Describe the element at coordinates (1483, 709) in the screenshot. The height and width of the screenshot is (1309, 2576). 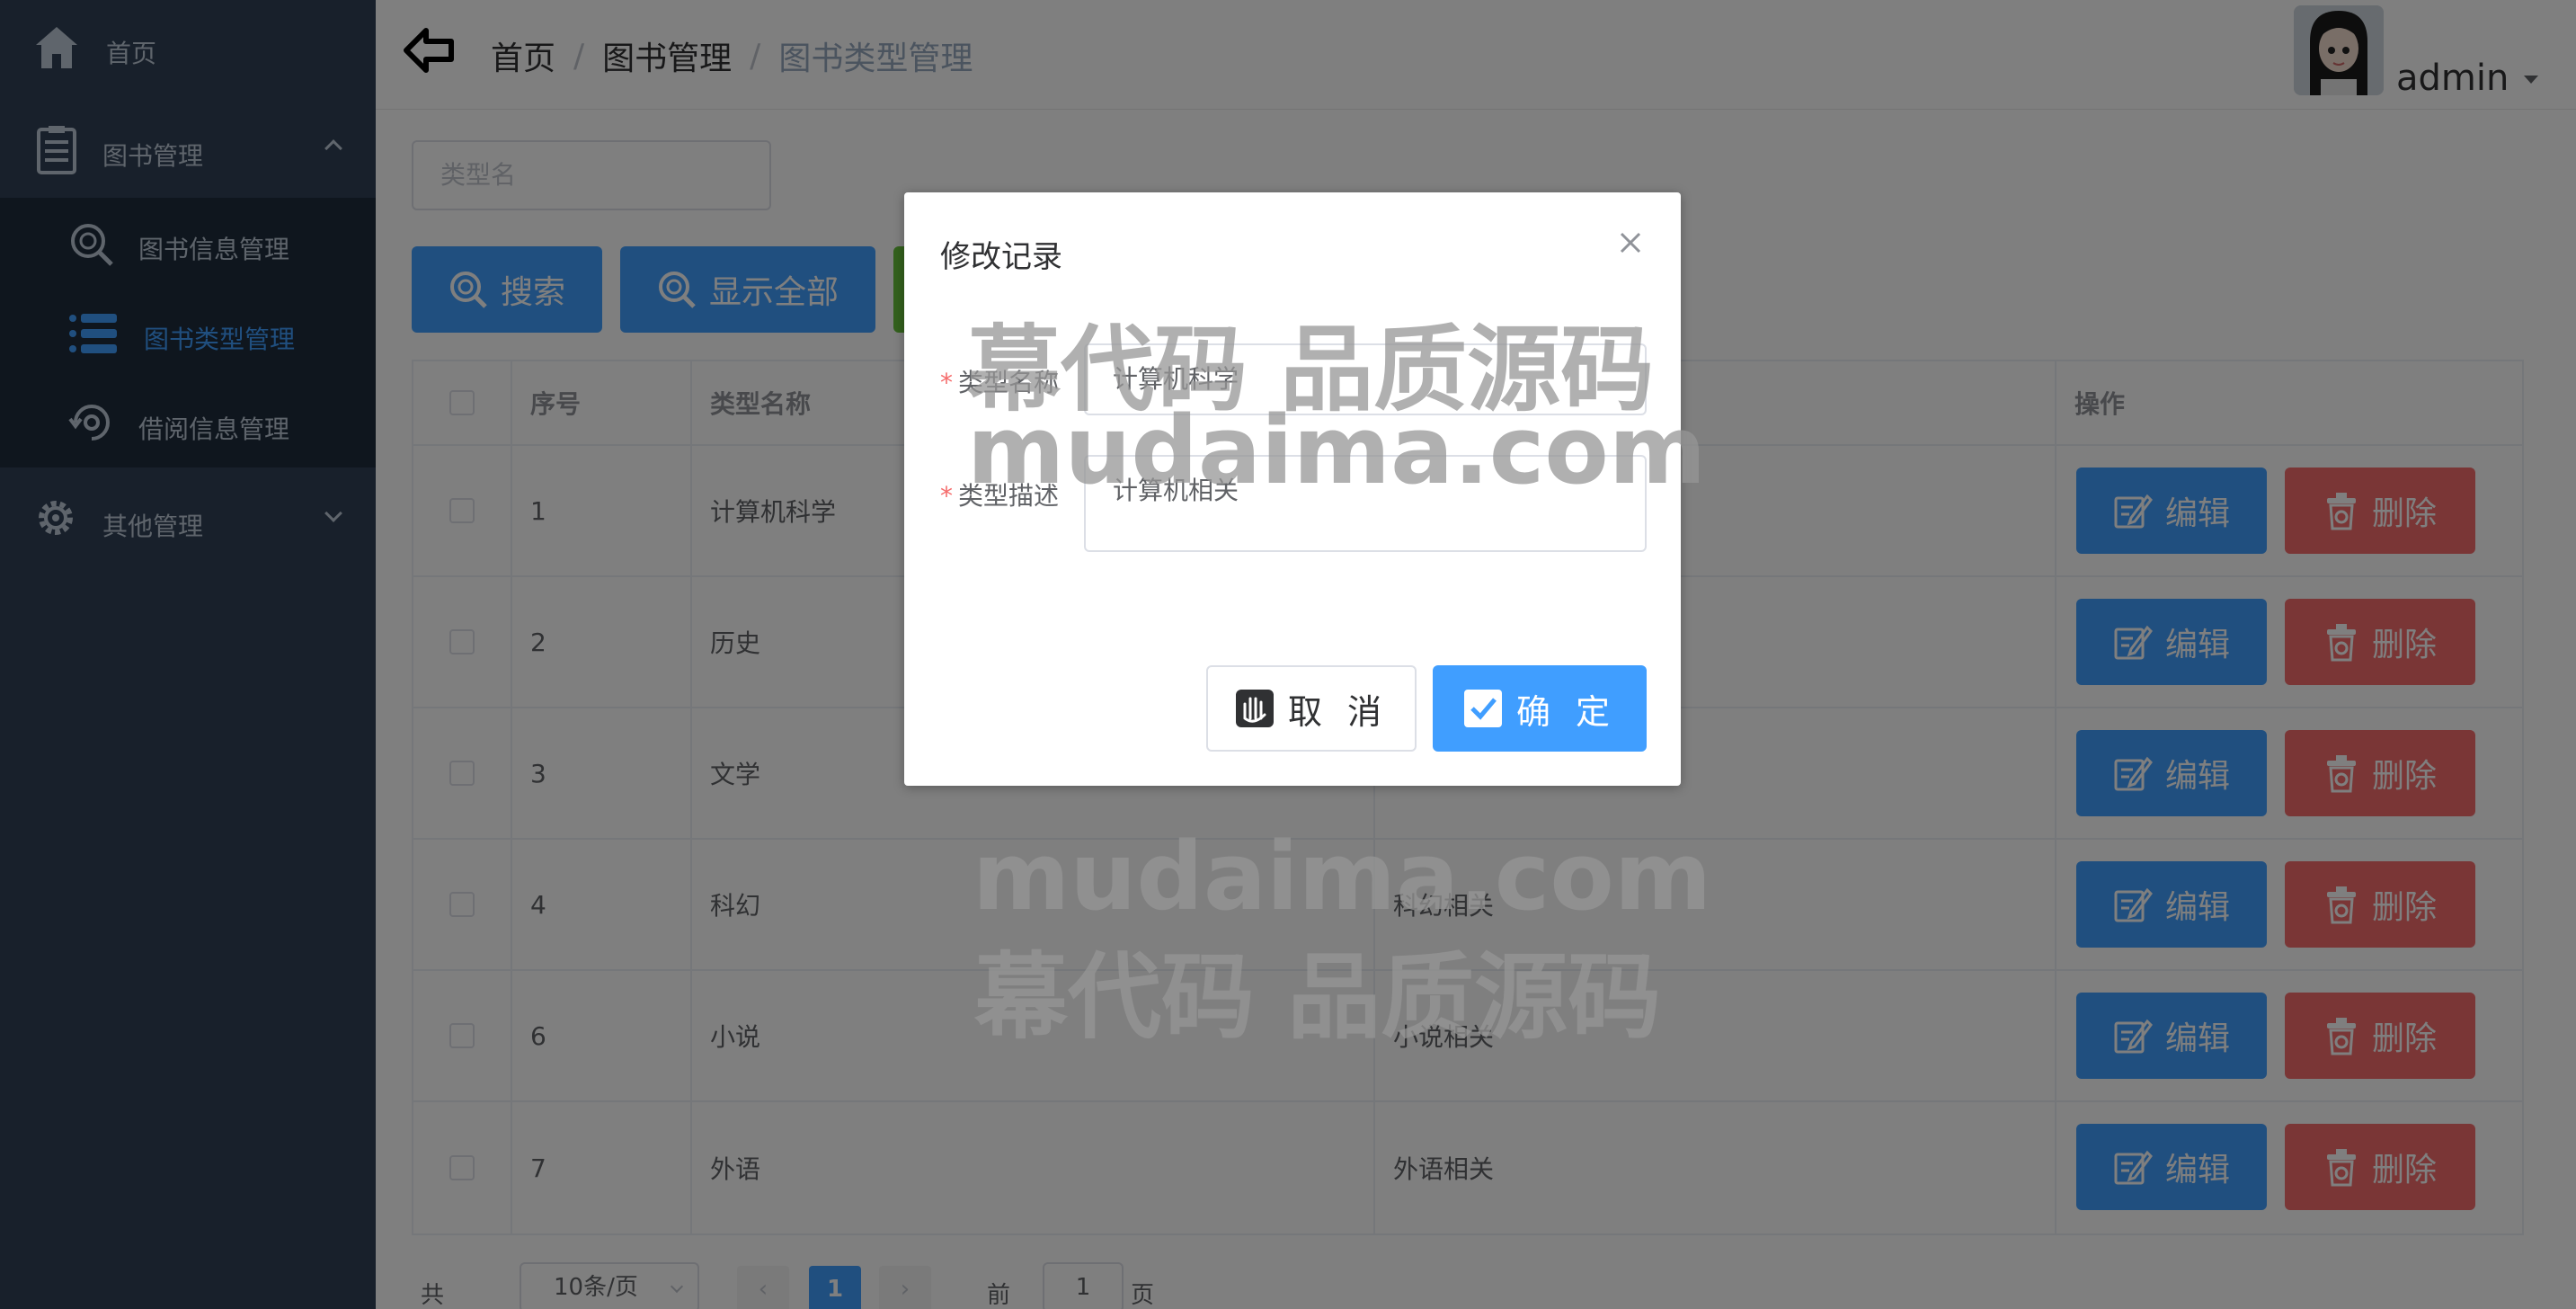
I see `check-icon` at that location.